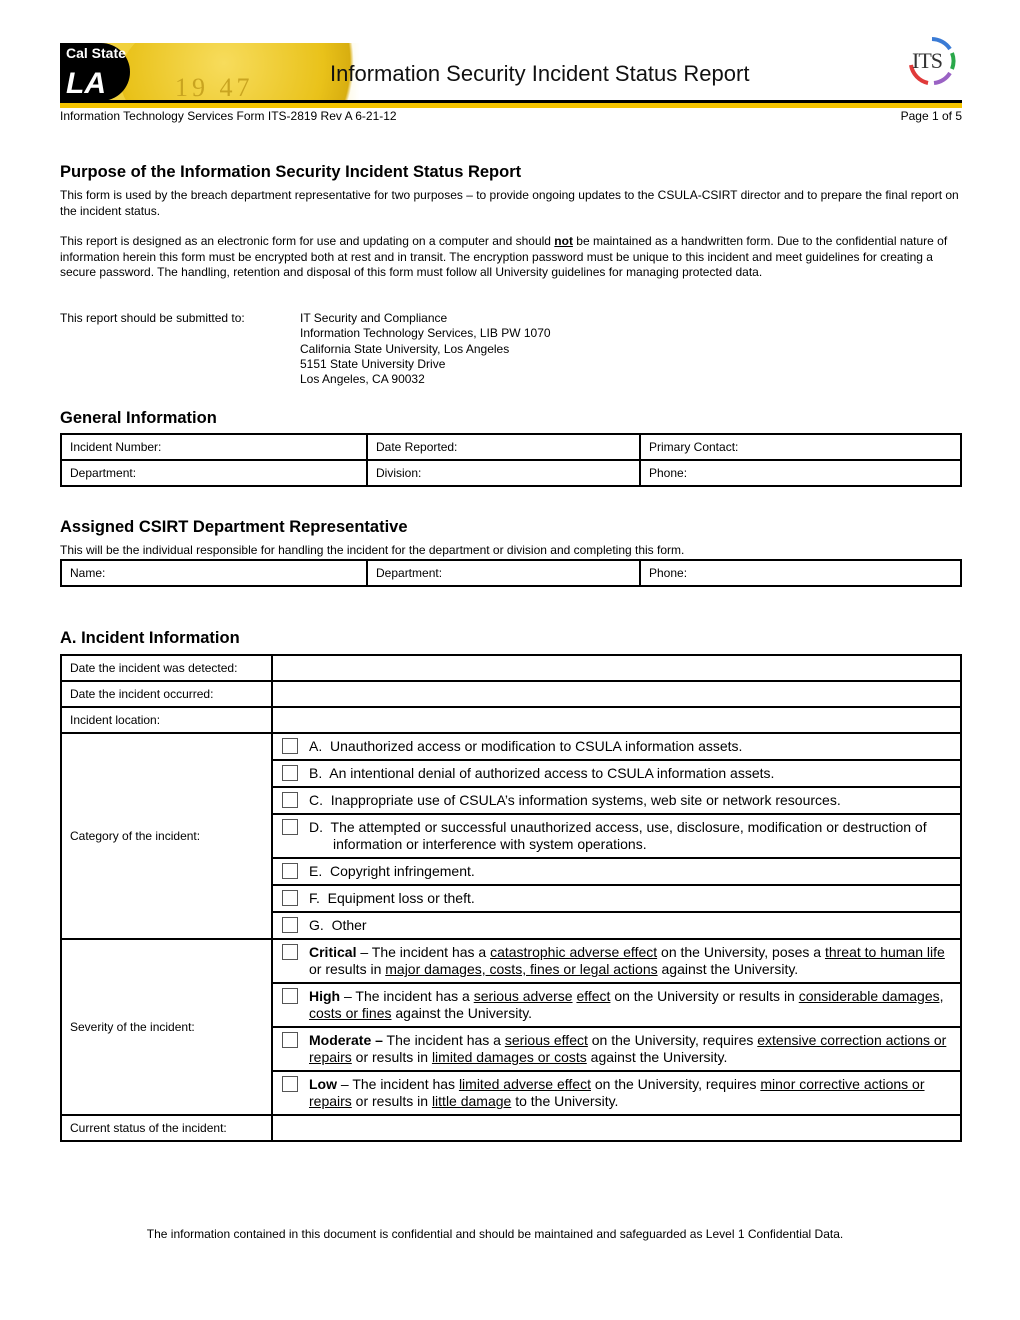  What do you see at coordinates (214, 447) in the screenshot?
I see `incident-number-field: Incident Number:` at bounding box center [214, 447].